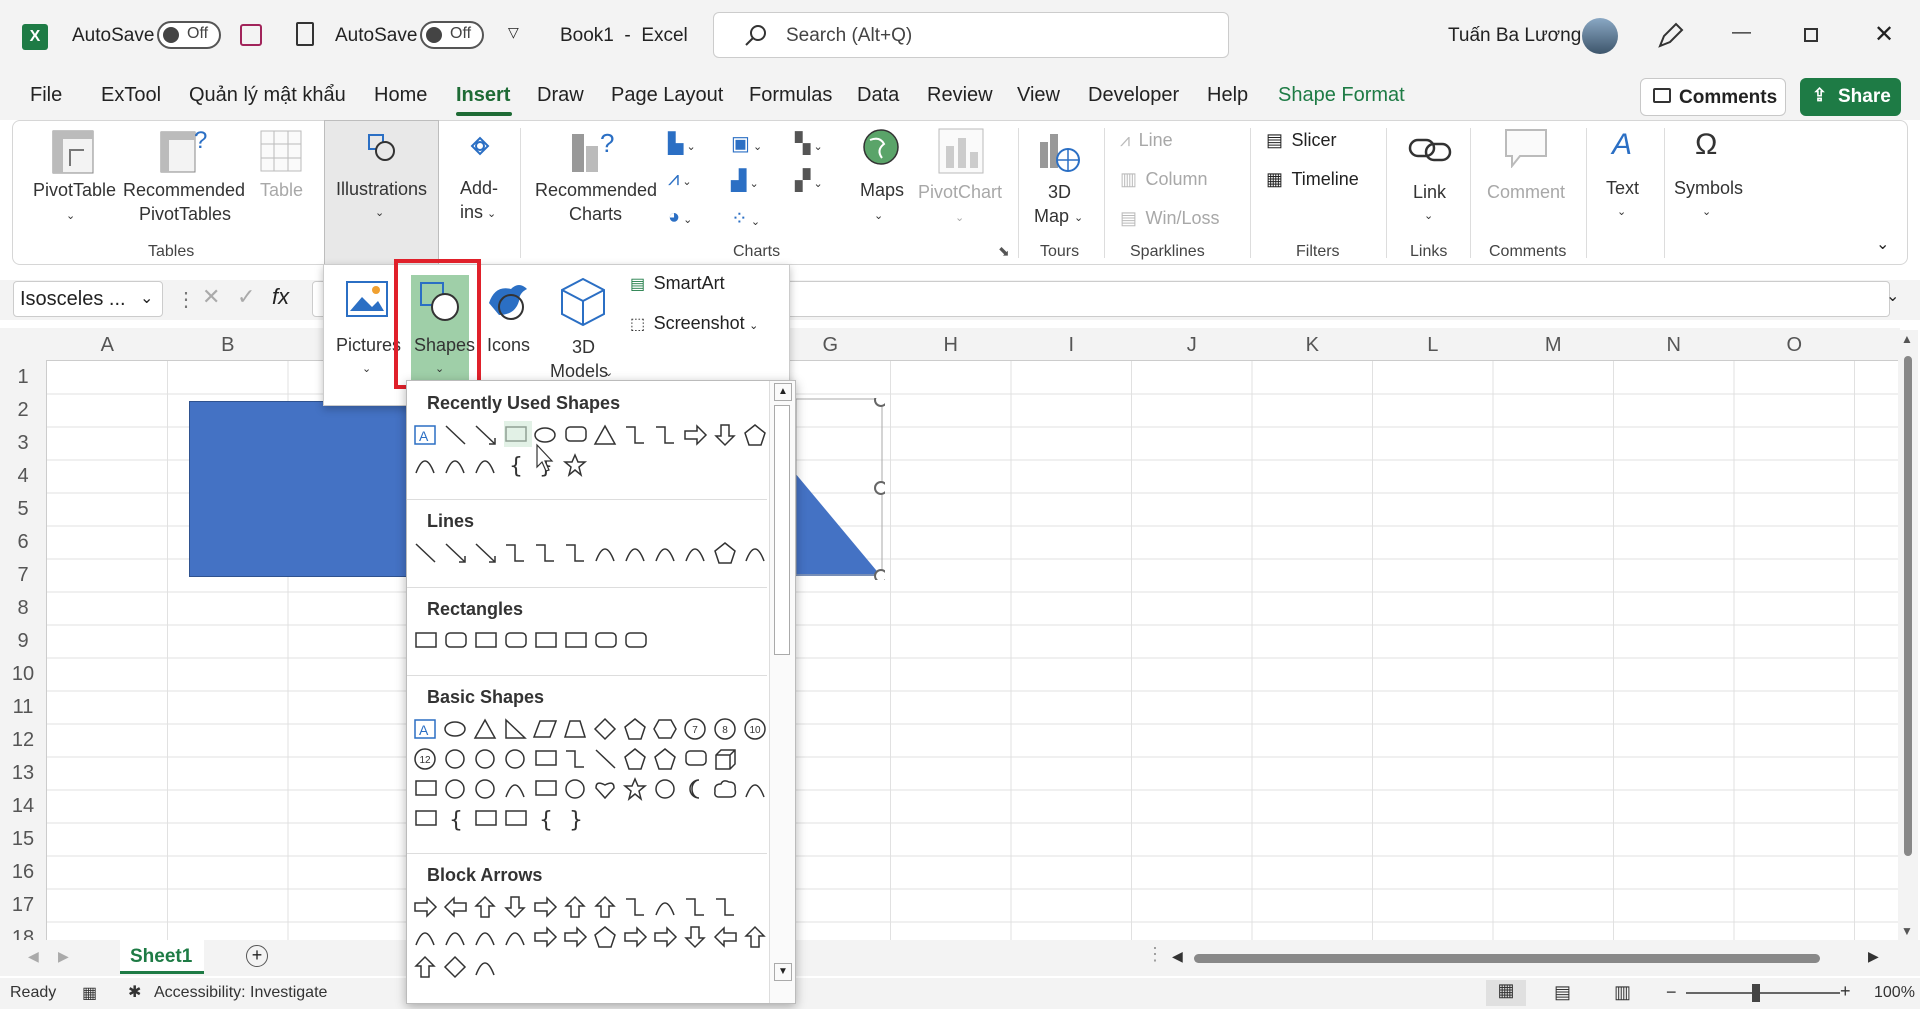  I want to click on enter-icon: ✓, so click(246, 297).